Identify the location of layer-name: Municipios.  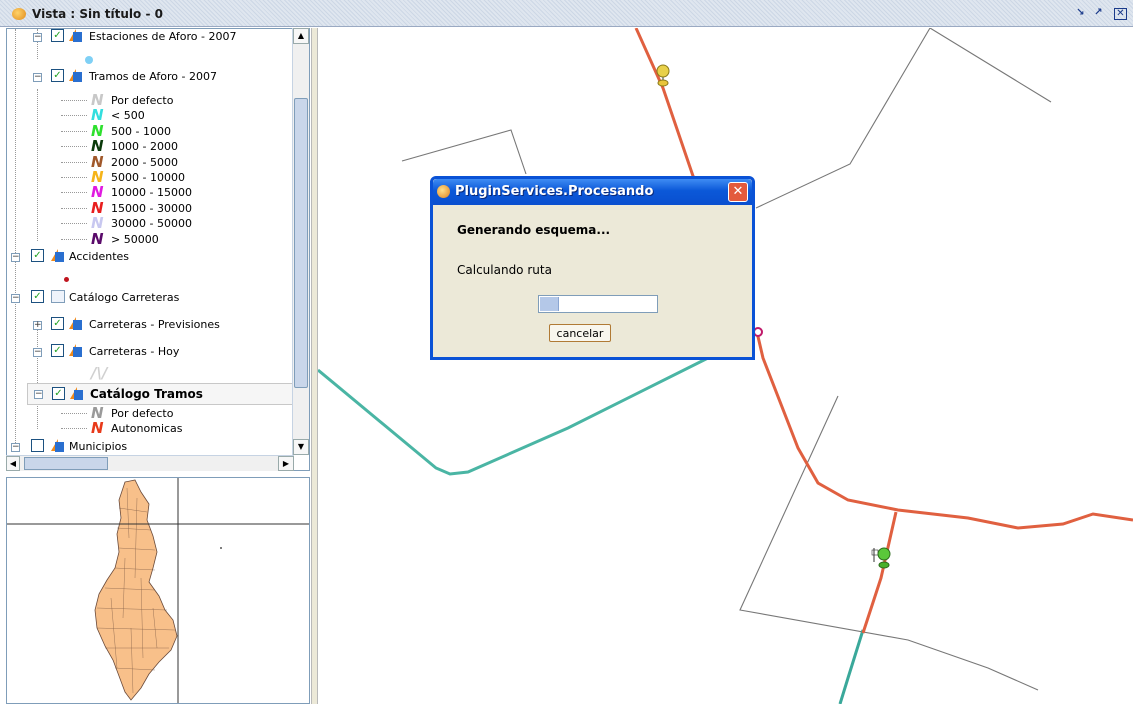
(98, 446).